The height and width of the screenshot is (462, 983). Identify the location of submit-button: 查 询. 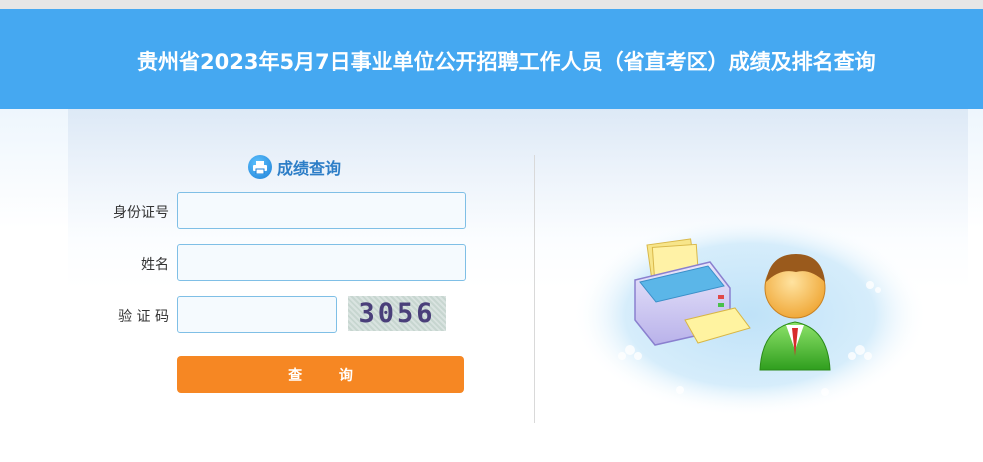
(320, 374).